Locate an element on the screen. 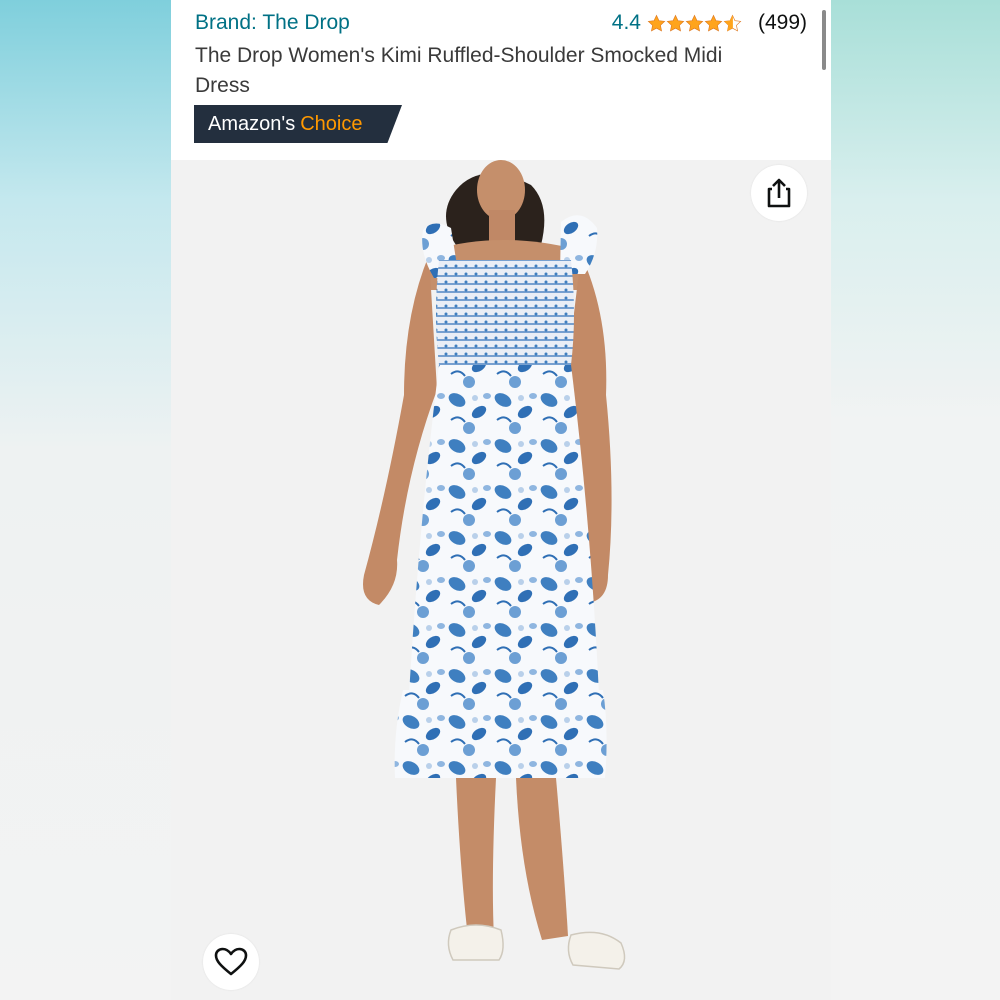 This screenshot has width=1000, height=1000. amazons-choice-badge: Amazon's Choice is located at coordinates (298, 124).